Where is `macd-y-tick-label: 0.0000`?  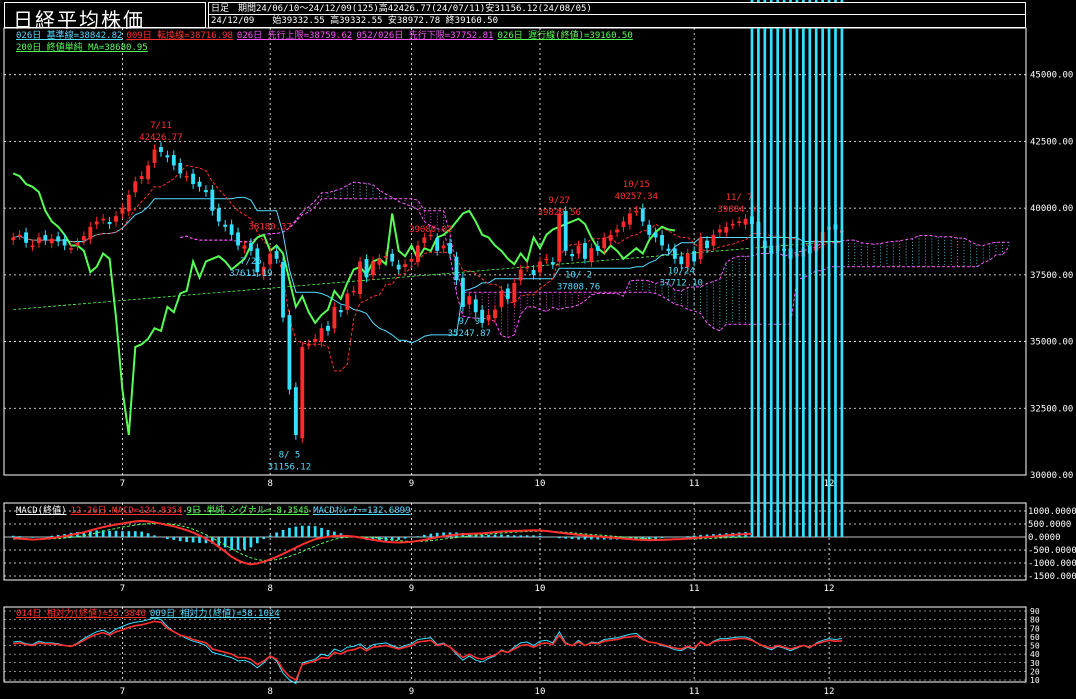 macd-y-tick-label: 0.0000 is located at coordinates (1044, 538).